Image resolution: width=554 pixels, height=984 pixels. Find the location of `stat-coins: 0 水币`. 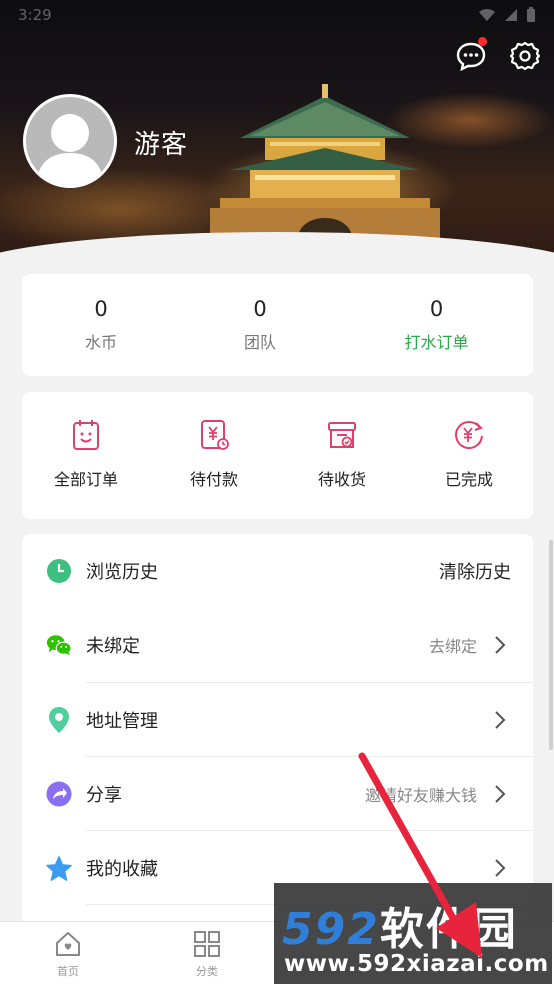

stat-coins: 0 水币 is located at coordinates (101, 325).